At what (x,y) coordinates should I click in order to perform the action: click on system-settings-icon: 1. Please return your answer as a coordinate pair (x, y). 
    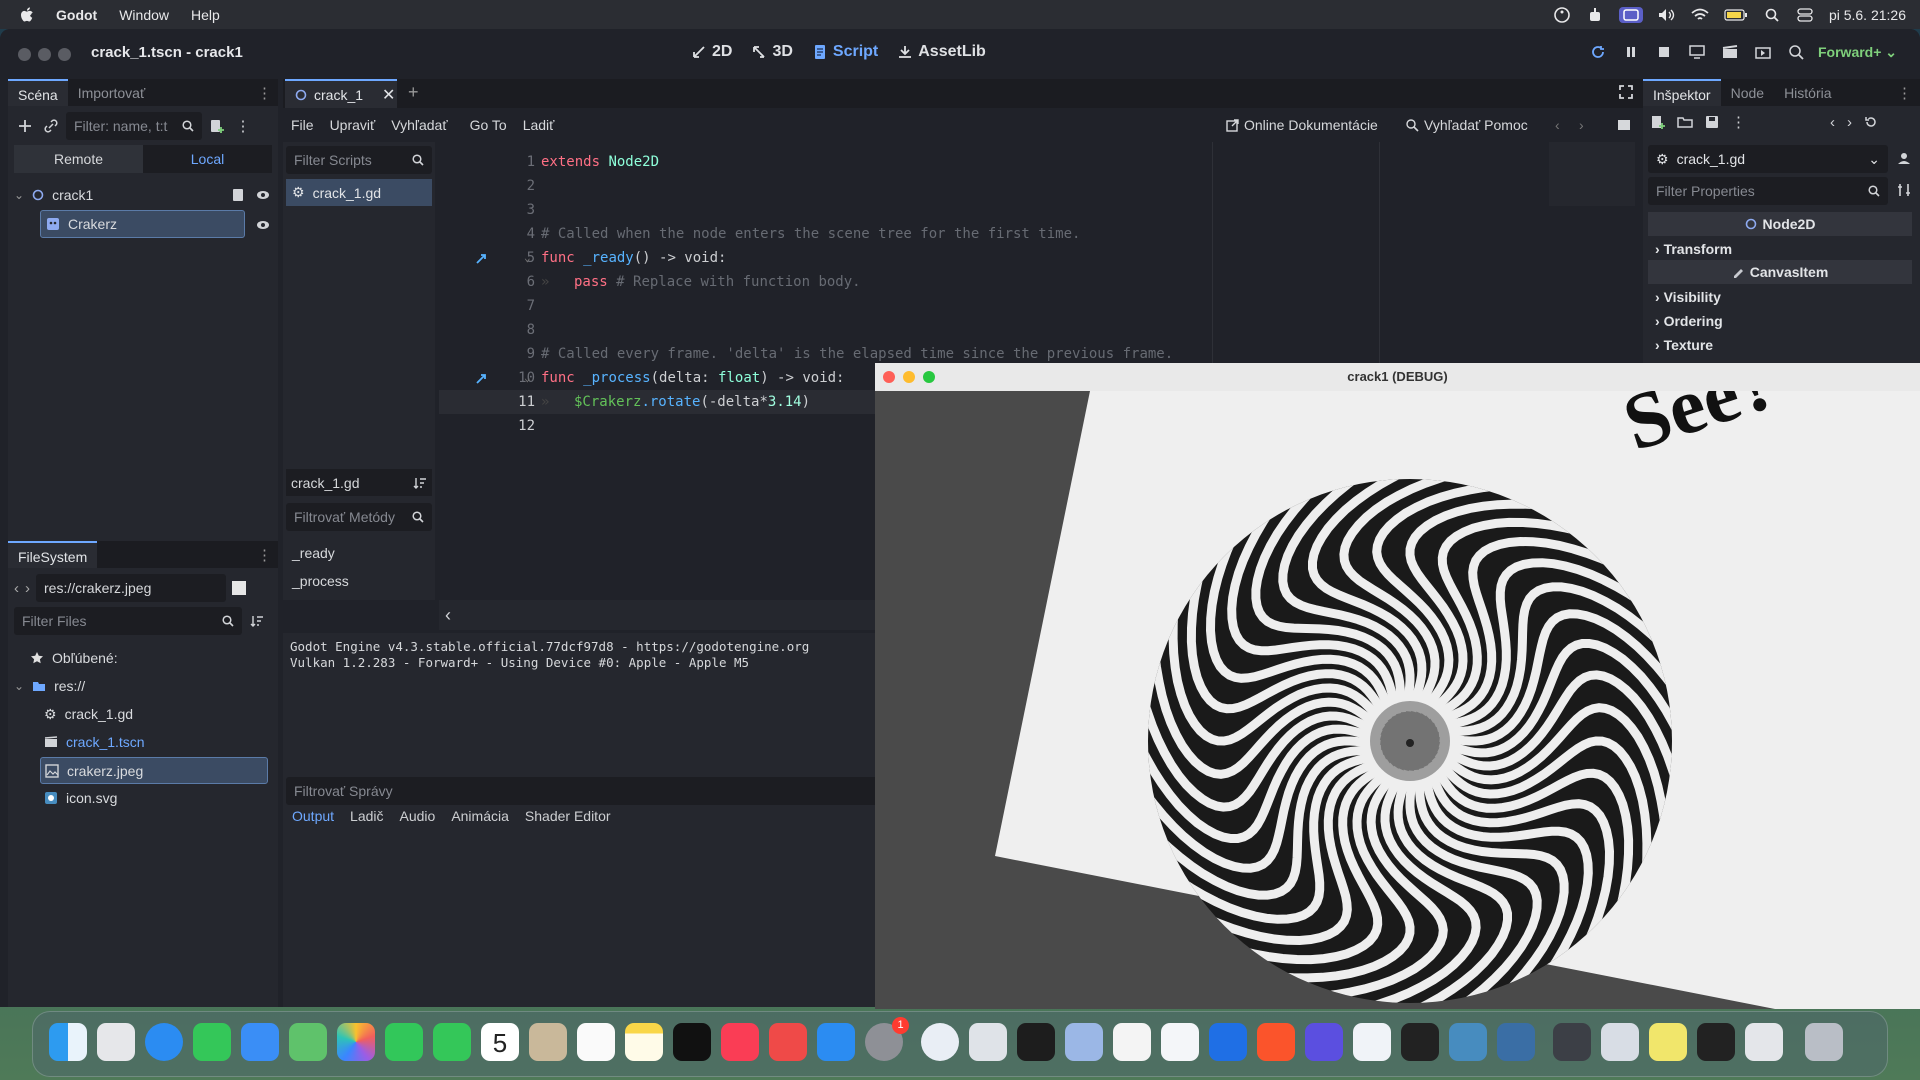
    Looking at the image, I should click on (887, 1039).